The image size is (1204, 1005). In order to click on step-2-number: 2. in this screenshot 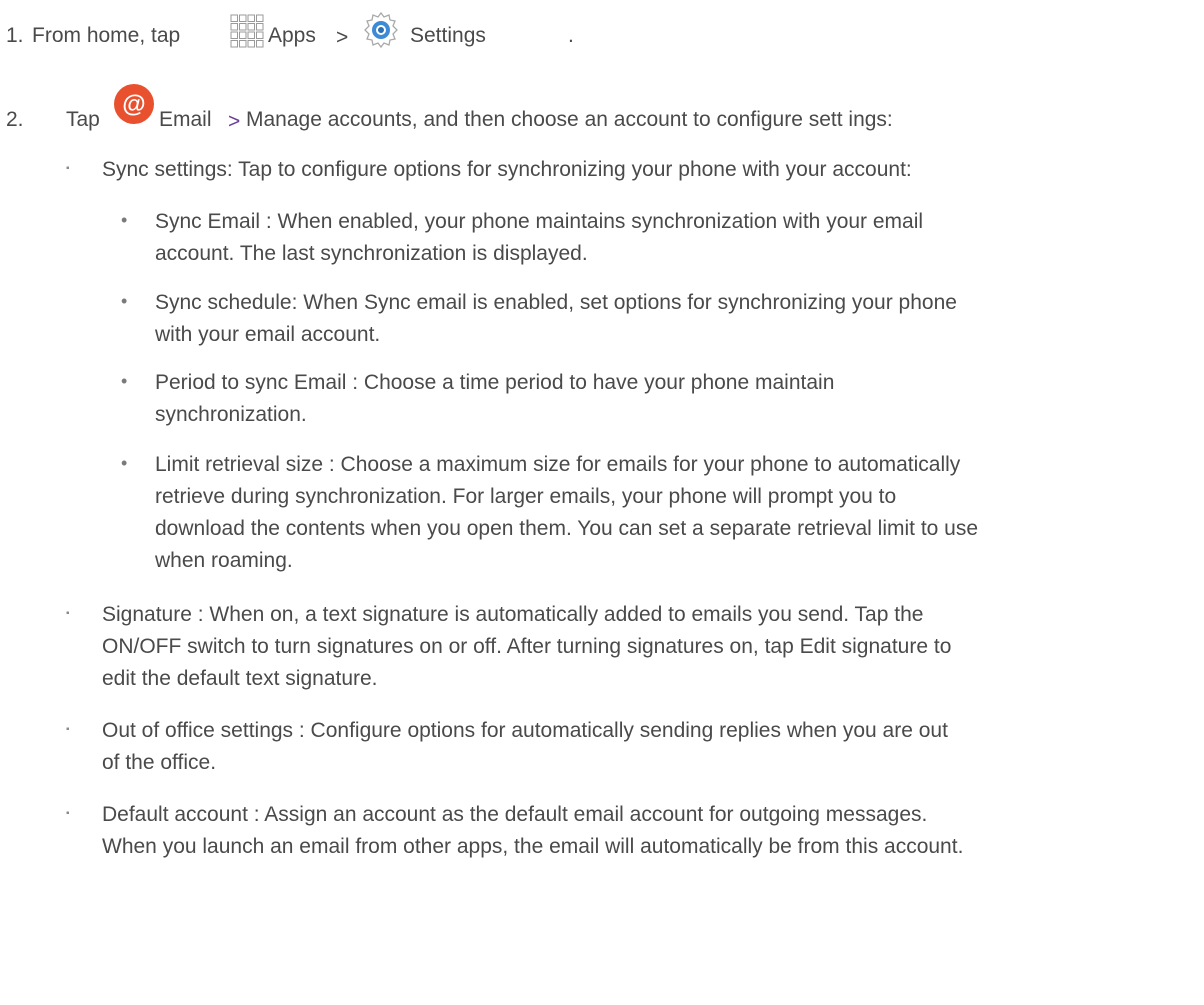, I will do `click(15, 119)`.